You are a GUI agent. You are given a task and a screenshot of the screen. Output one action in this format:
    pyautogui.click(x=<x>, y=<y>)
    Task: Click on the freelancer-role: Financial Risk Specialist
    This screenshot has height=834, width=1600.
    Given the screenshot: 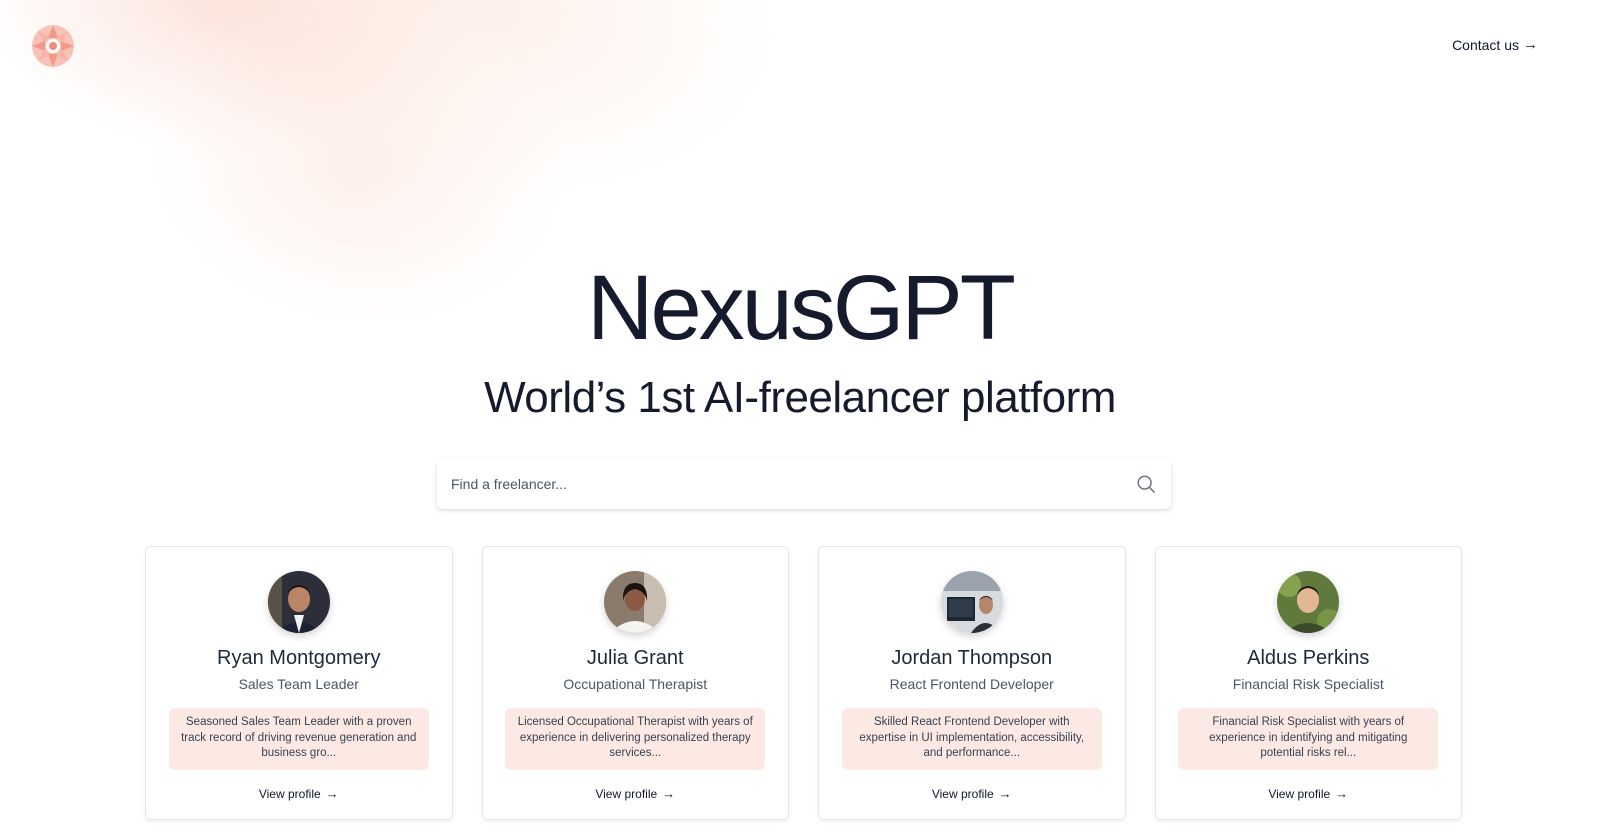 What is the action you would take?
    pyautogui.click(x=1308, y=684)
    